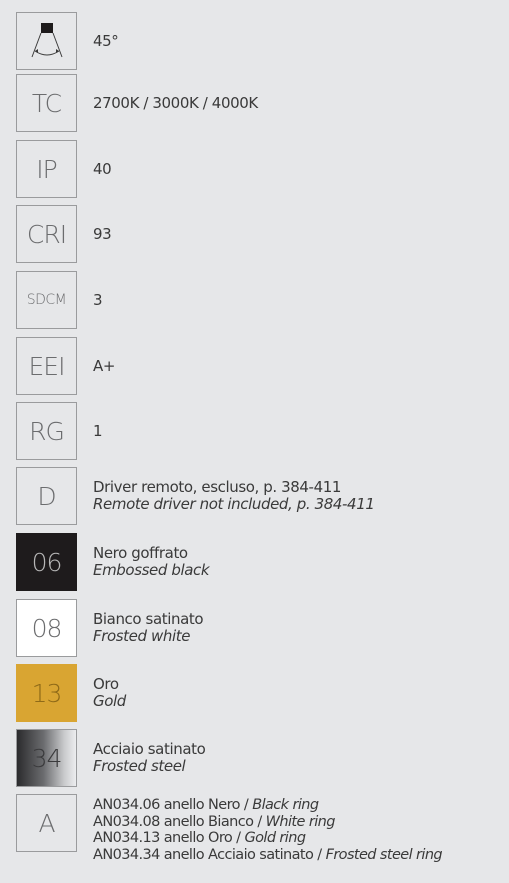  What do you see at coordinates (98, 430) in the screenshot?
I see `rg-value: 1` at bounding box center [98, 430].